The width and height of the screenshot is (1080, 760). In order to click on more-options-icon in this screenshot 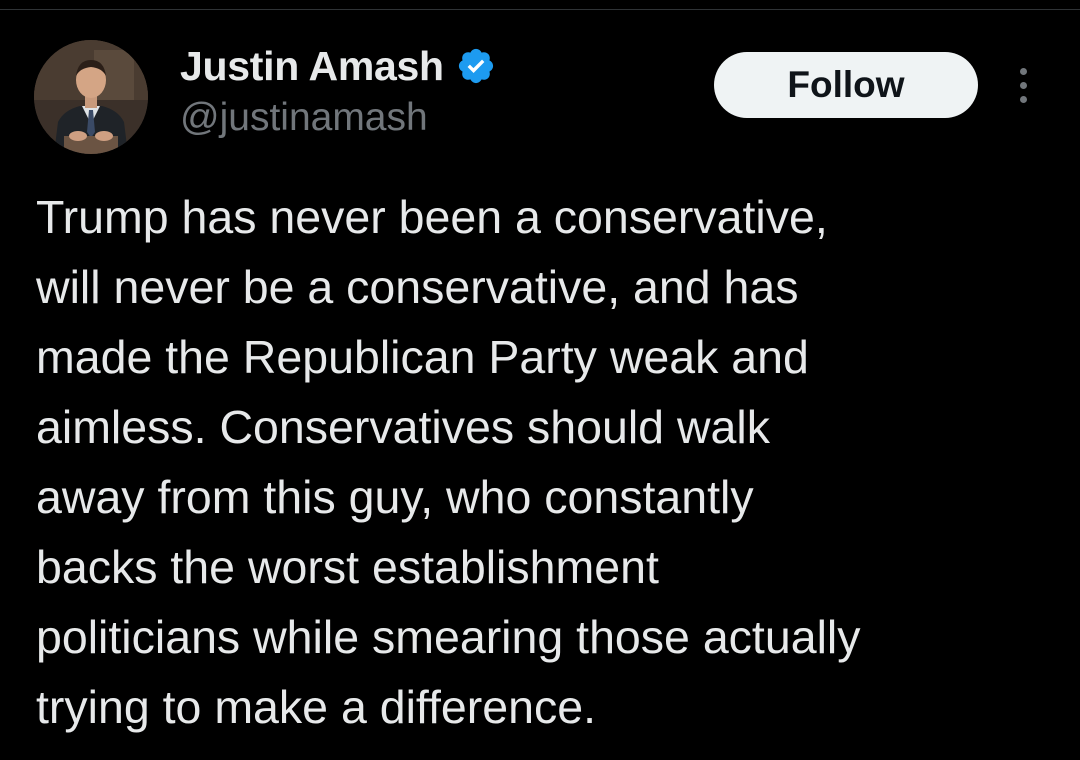, I will do `click(1023, 85)`.